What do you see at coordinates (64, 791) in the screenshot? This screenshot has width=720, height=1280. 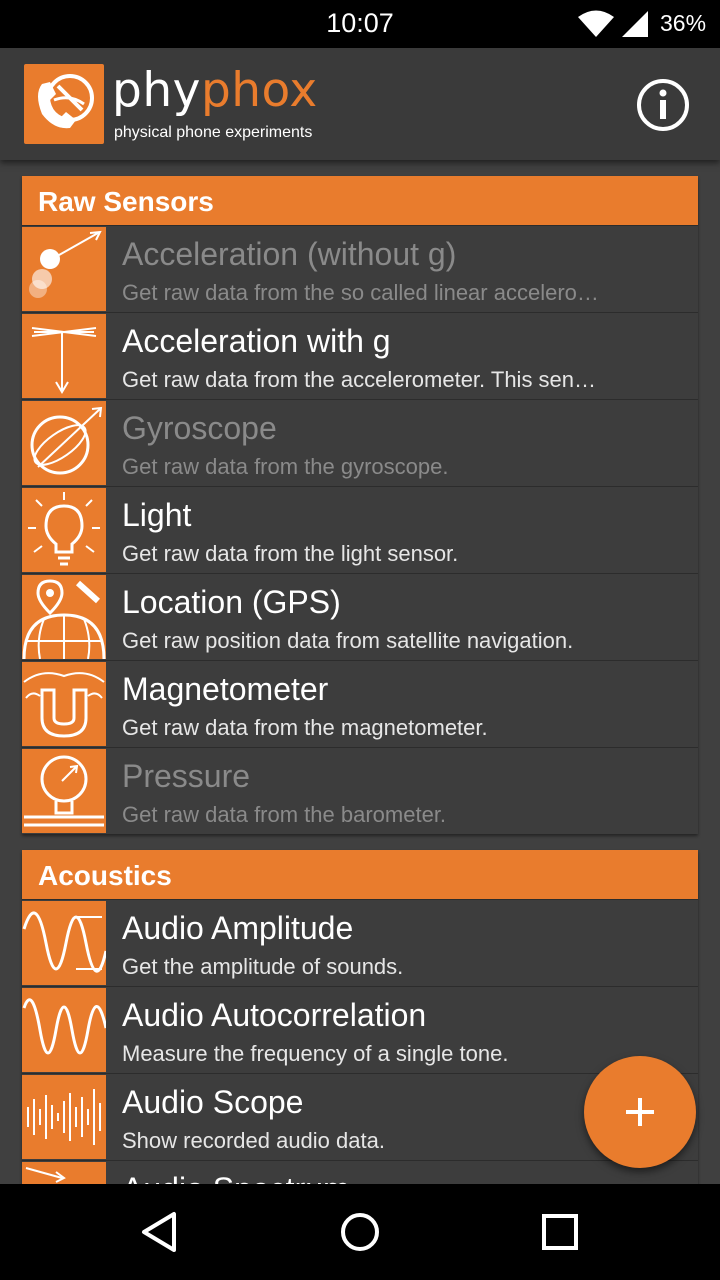 I see `barometer-icon` at bounding box center [64, 791].